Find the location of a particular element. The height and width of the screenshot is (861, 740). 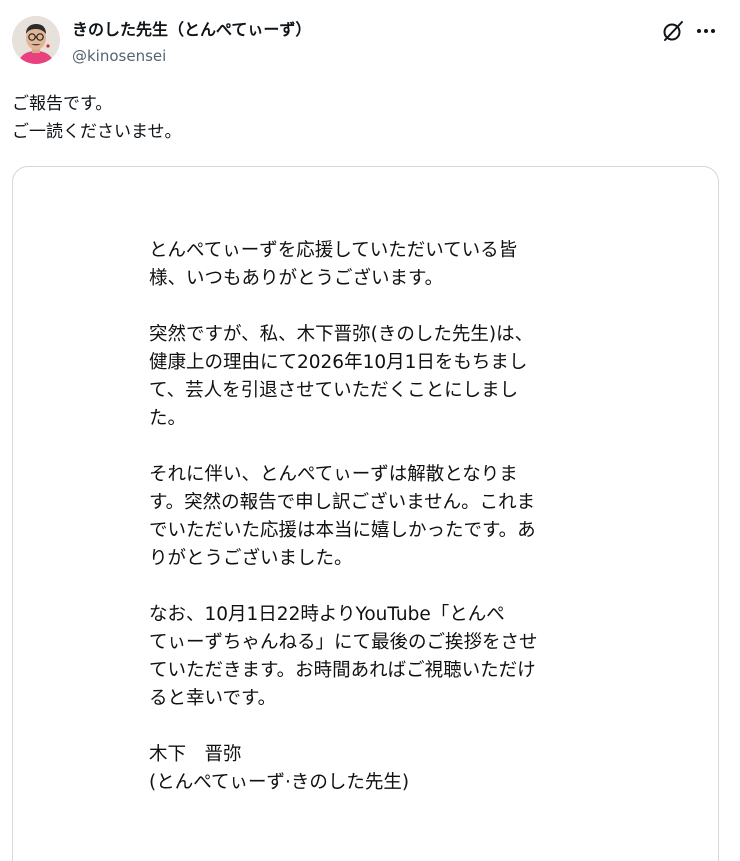

letter-line: 様、いつもありがとうございます。 is located at coordinates (296, 278).